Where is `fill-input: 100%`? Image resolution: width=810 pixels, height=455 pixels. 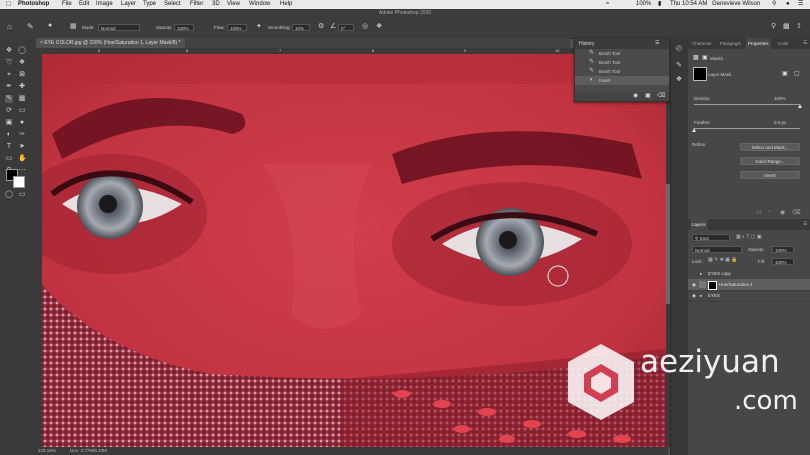 fill-input: 100% is located at coordinates (783, 261).